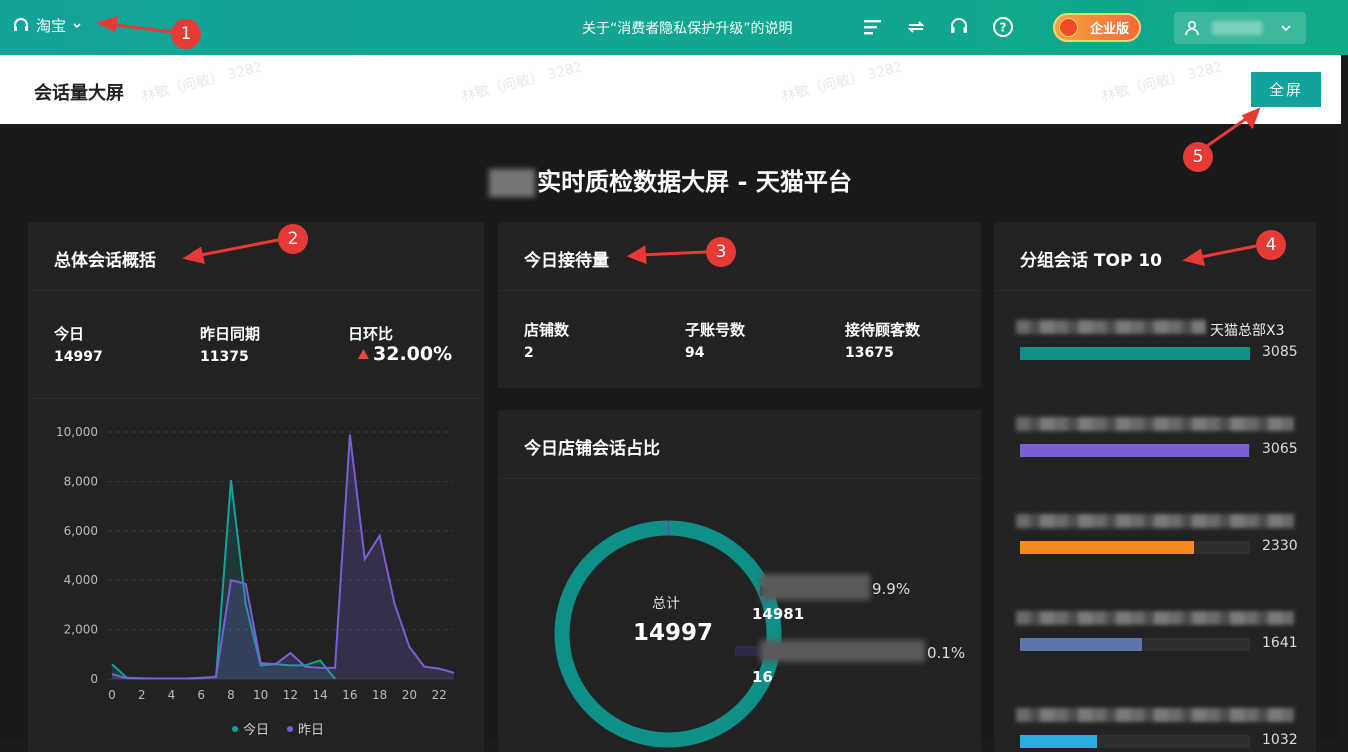 The image size is (1348, 752). Describe the element at coordinates (721, 252) in the screenshot. I see `annotation-marker-3: 3` at that location.